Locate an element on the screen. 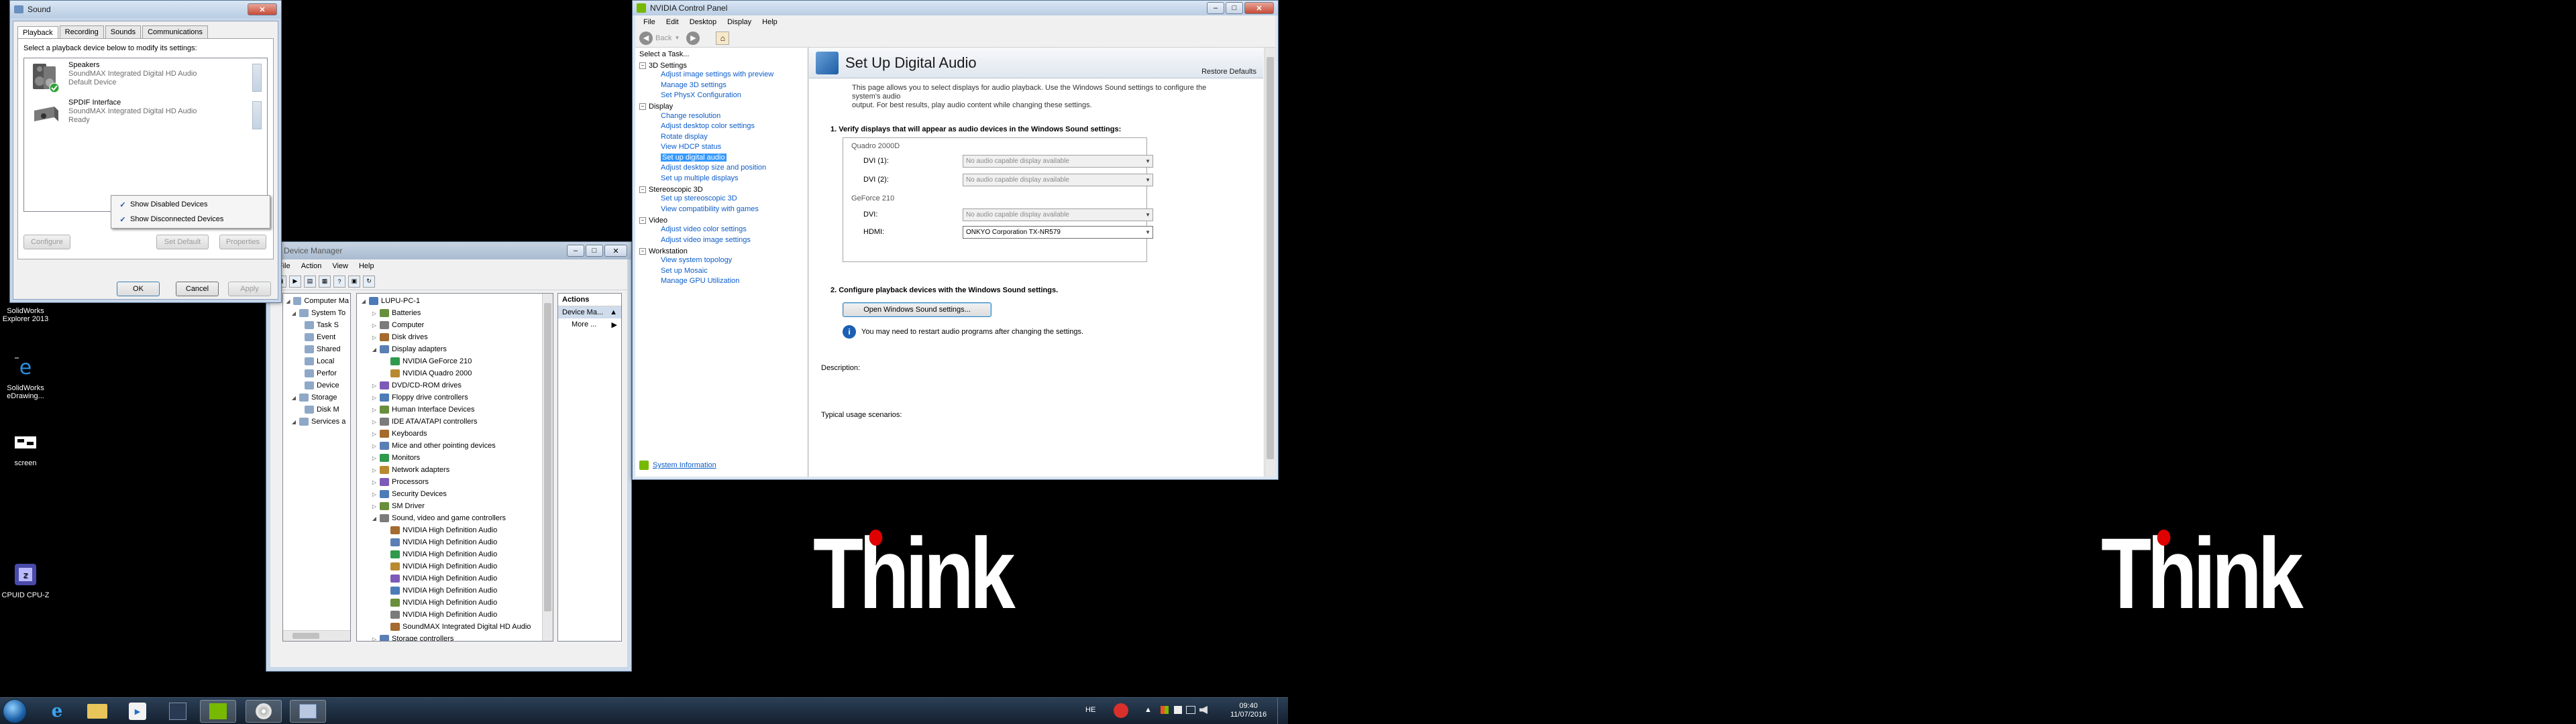 The height and width of the screenshot is (724, 2576). tab-sounds: Sounds is located at coordinates (123, 32).